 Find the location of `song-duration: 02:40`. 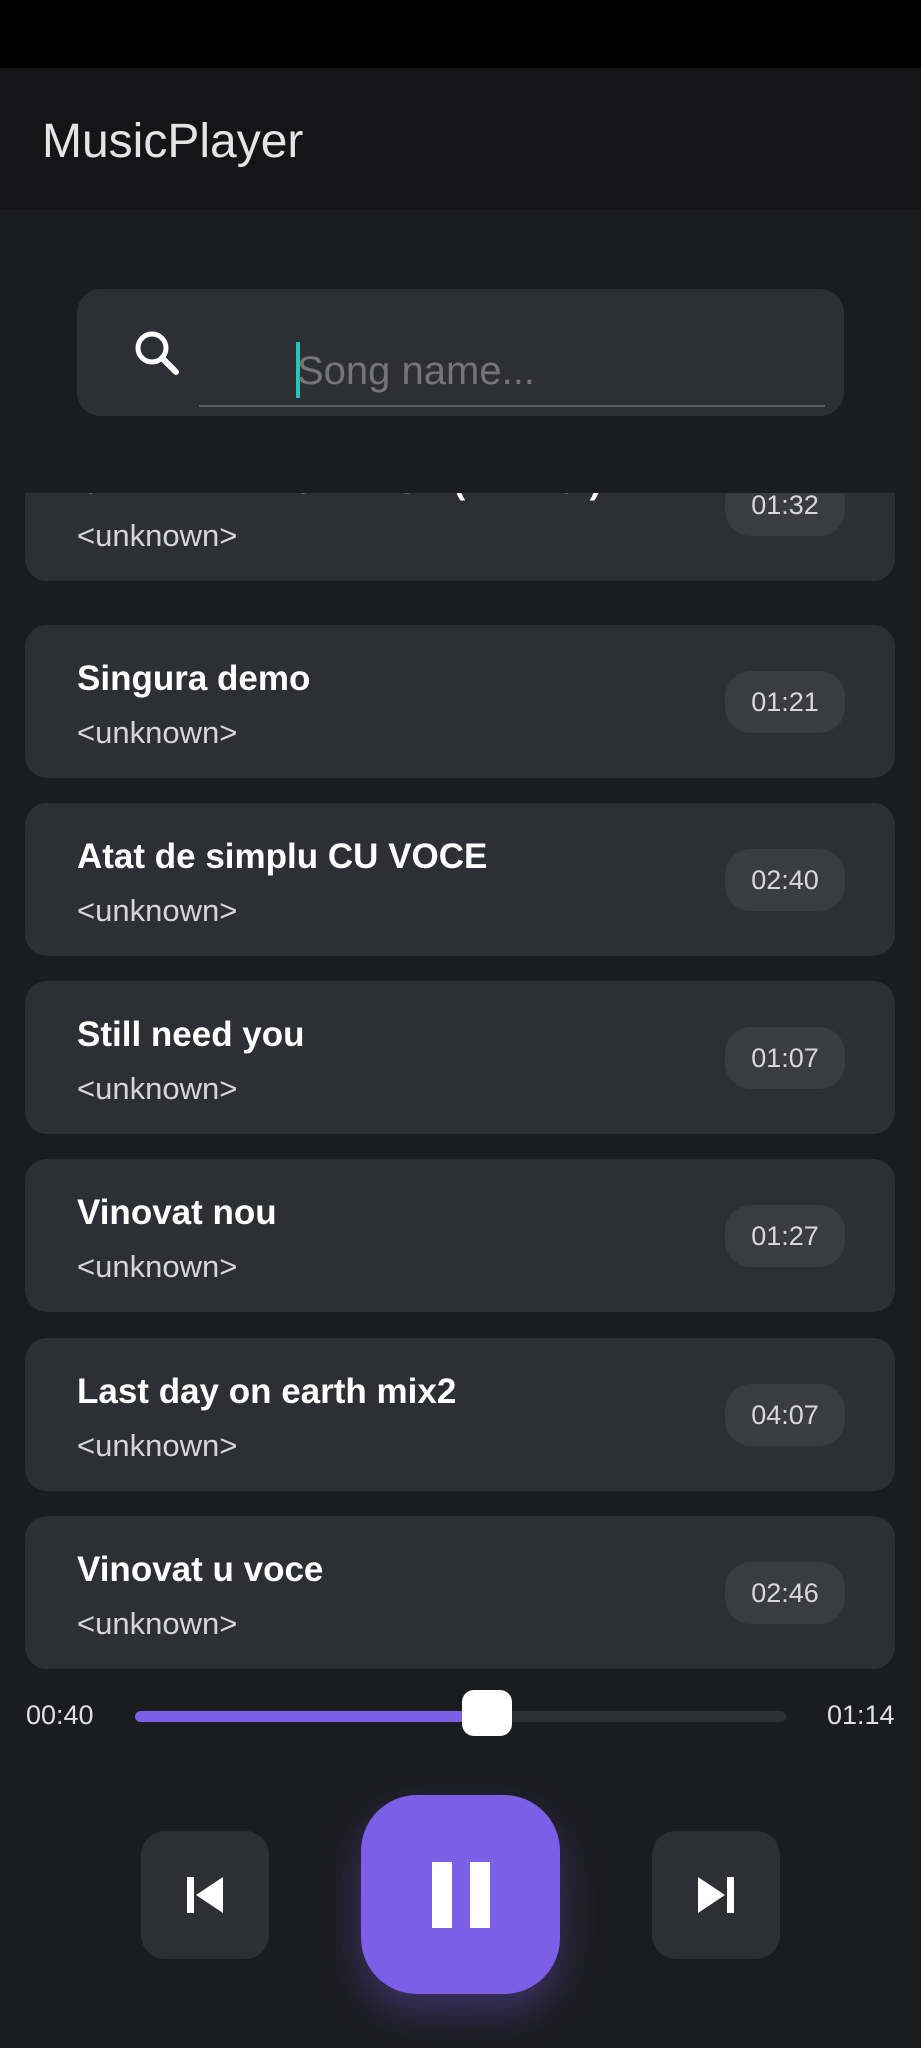

song-duration: 02:40 is located at coordinates (785, 880).